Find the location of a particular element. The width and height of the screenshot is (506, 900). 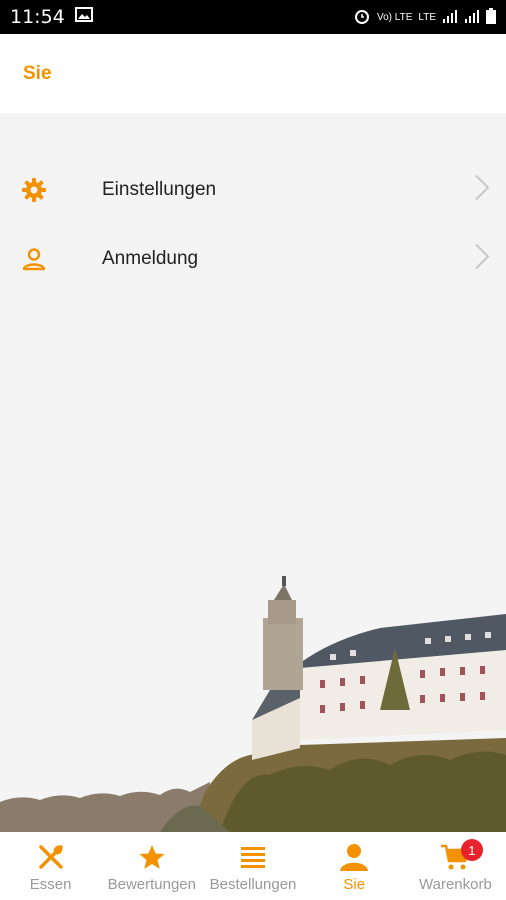

tab-label: Bestellungen is located at coordinates (253, 884).